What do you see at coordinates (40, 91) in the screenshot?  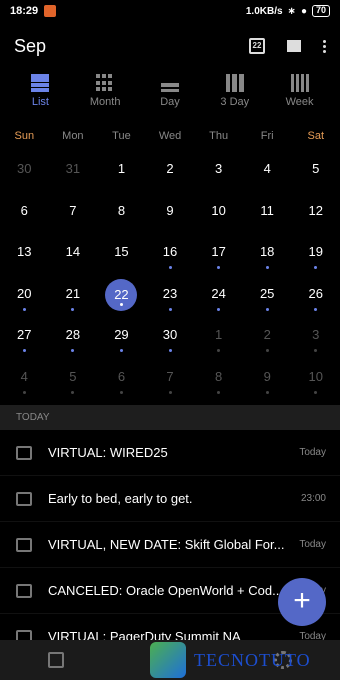 I see `view-tab-list: List` at bounding box center [40, 91].